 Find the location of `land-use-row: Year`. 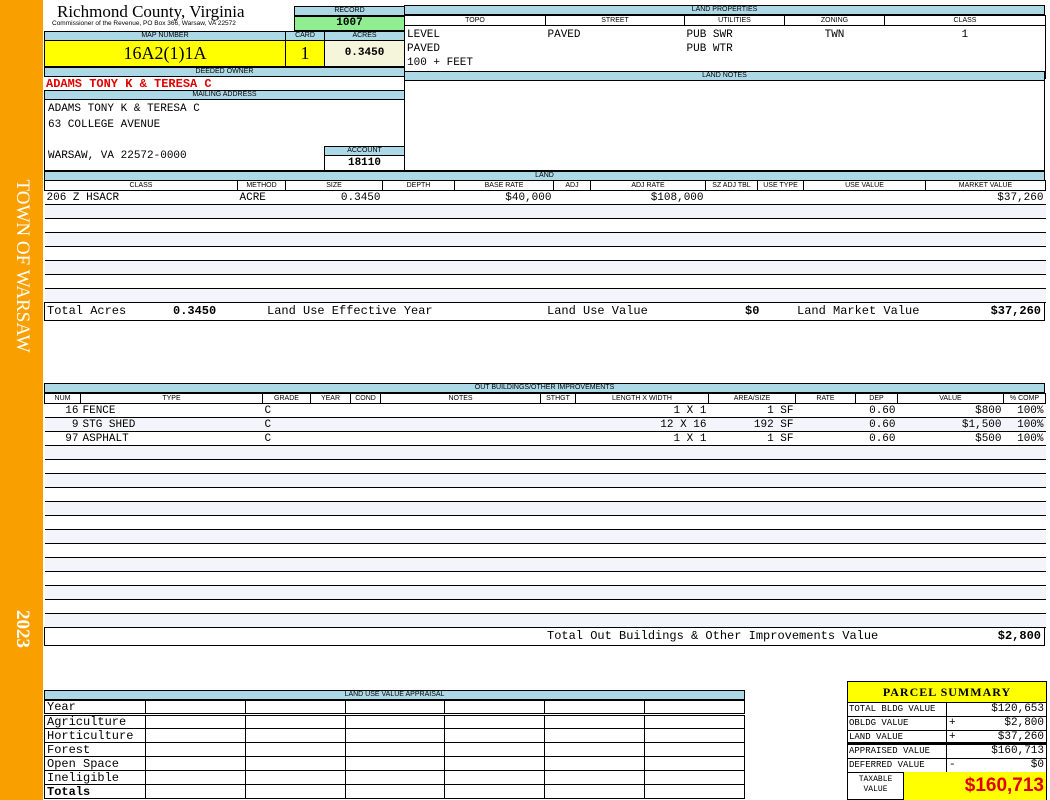

land-use-row: Year is located at coordinates (394, 708).